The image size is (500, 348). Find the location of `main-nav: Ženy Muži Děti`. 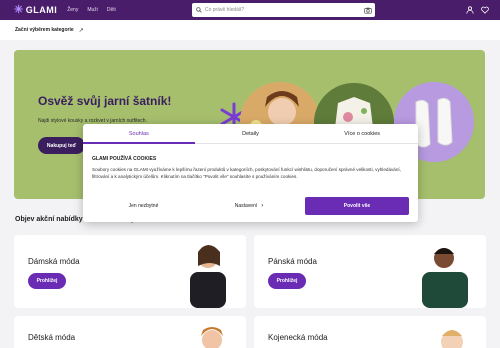

main-nav: Ženy Muži Děti is located at coordinates (96, 10).